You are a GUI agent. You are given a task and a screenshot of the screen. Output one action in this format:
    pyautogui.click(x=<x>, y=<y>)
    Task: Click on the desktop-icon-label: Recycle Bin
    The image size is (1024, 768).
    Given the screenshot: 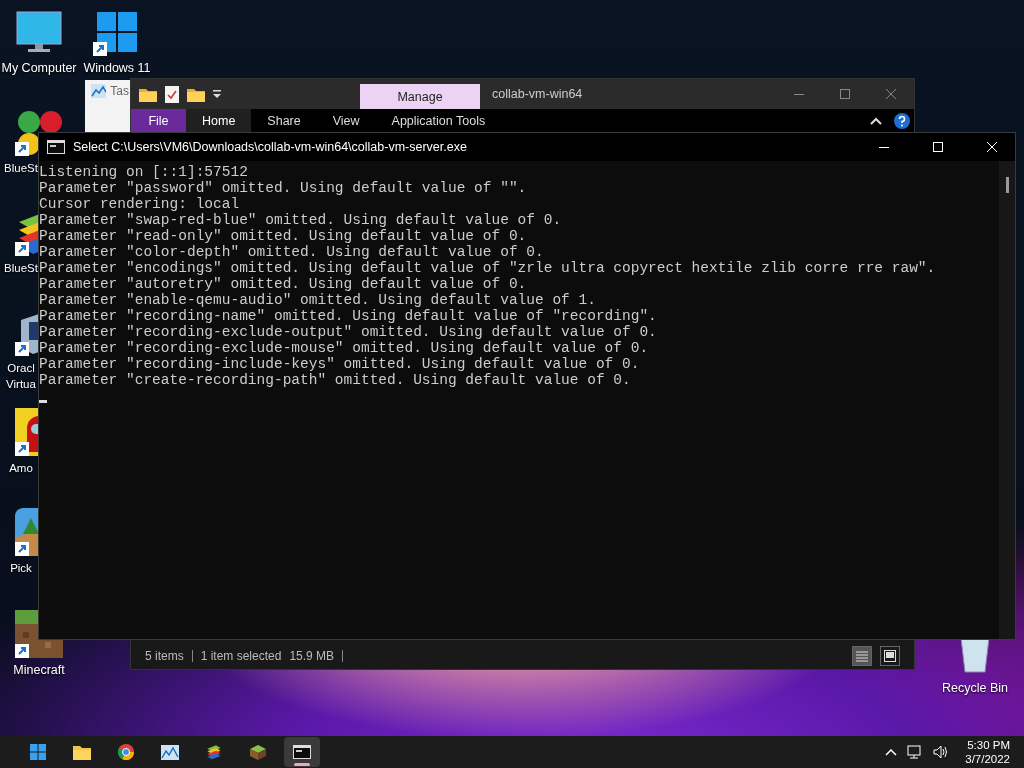 What is the action you would take?
    pyautogui.click(x=975, y=688)
    